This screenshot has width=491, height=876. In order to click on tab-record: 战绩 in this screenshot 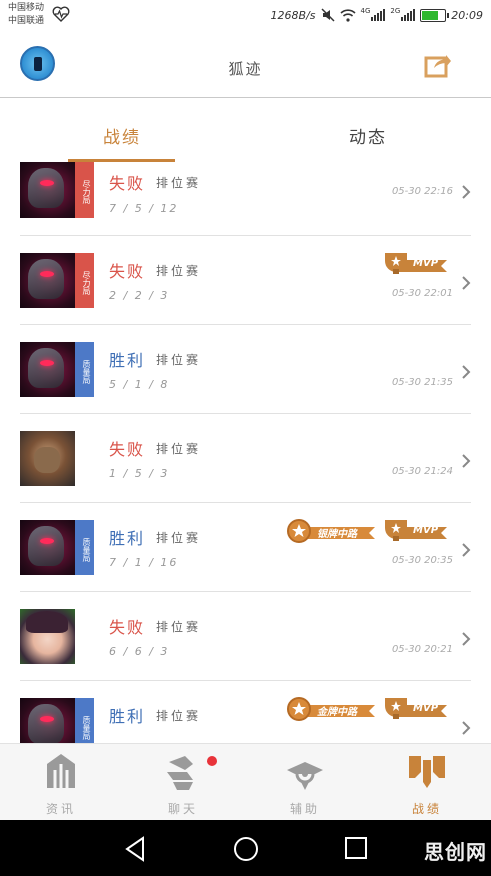, I will do `click(122, 135)`.